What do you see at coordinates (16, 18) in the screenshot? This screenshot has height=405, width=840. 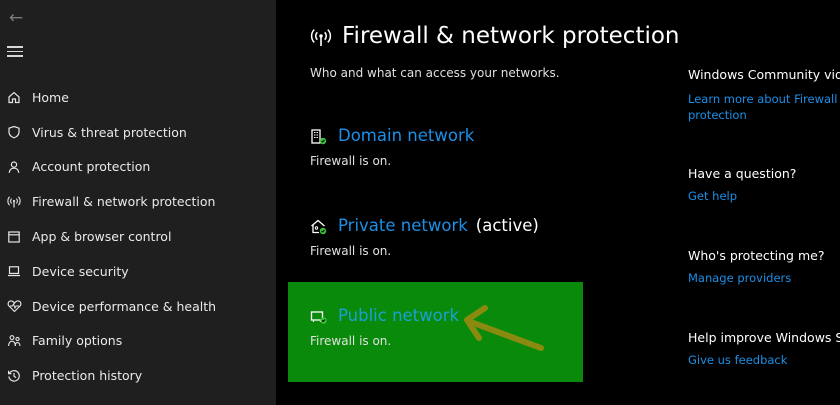 I see `back-arrow-icon: ←` at bounding box center [16, 18].